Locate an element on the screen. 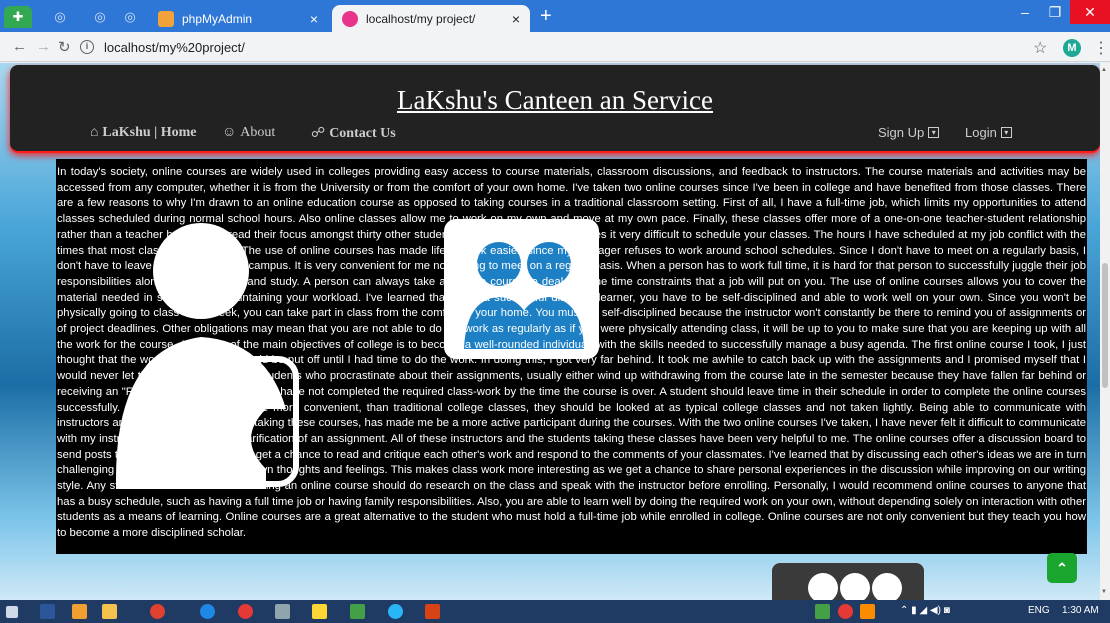 Image resolution: width=1110 pixels, height=623 pixels. browser-toolbar: ← → ↻ i localhost/my%20project/ ☆ M ⋮ is located at coordinates (555, 47).